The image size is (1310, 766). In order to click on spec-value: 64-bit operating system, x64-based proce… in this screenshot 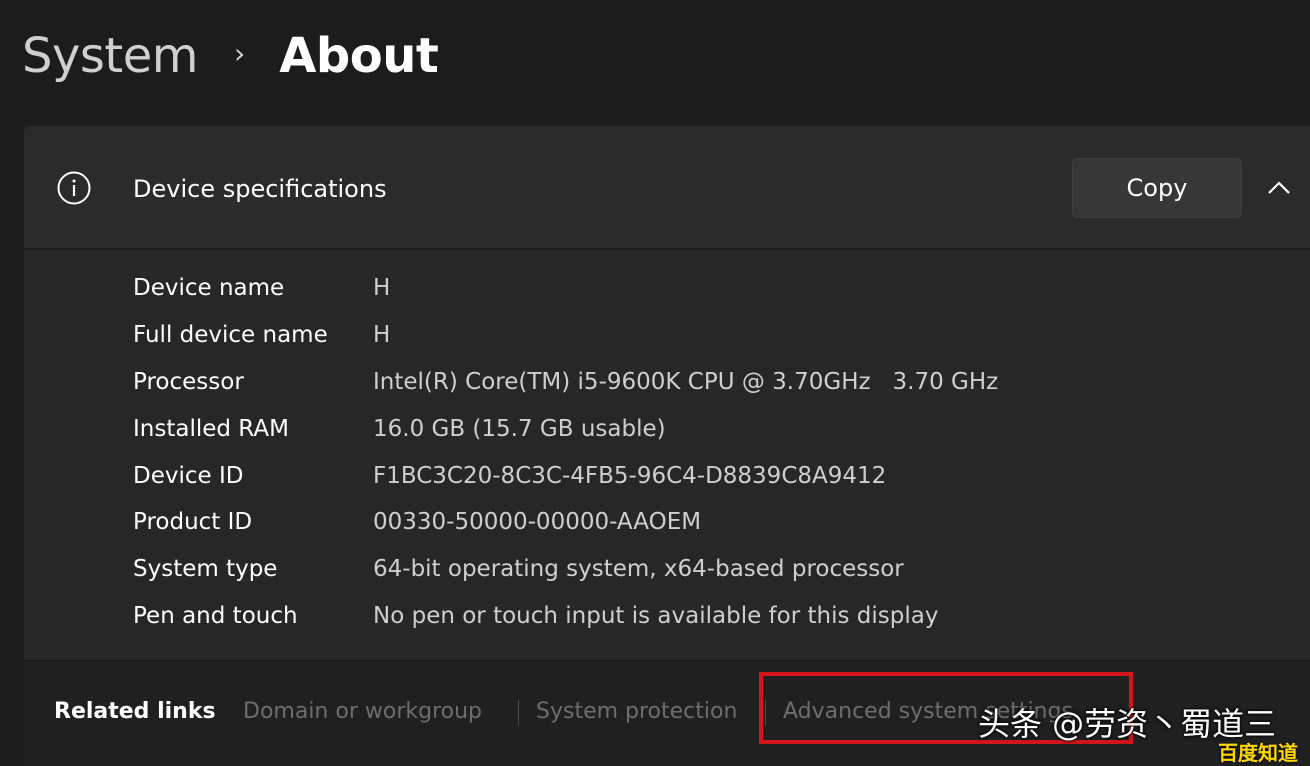, I will do `click(638, 569)`.